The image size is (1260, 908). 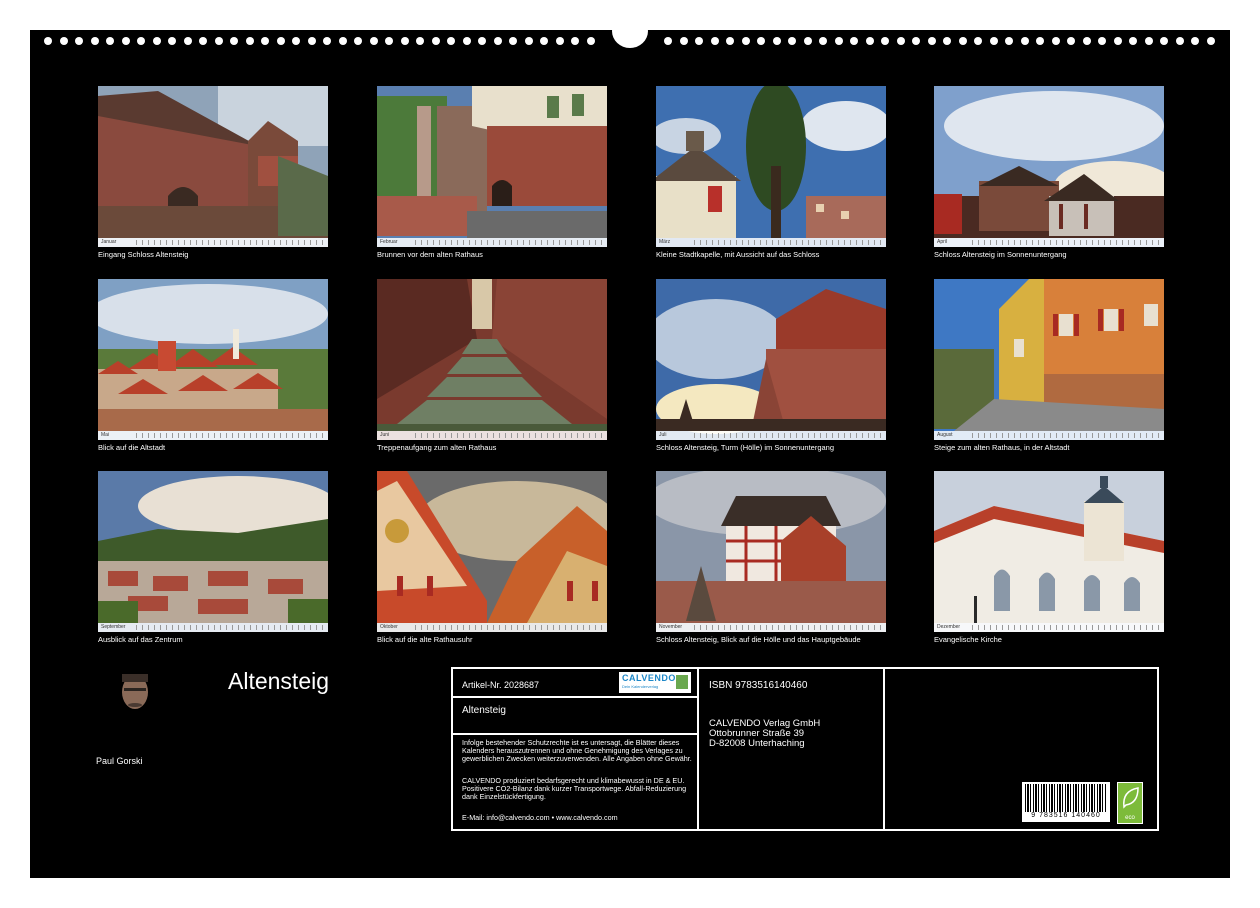 I want to click on strip-month-label: Dezember, so click(x=949, y=627).